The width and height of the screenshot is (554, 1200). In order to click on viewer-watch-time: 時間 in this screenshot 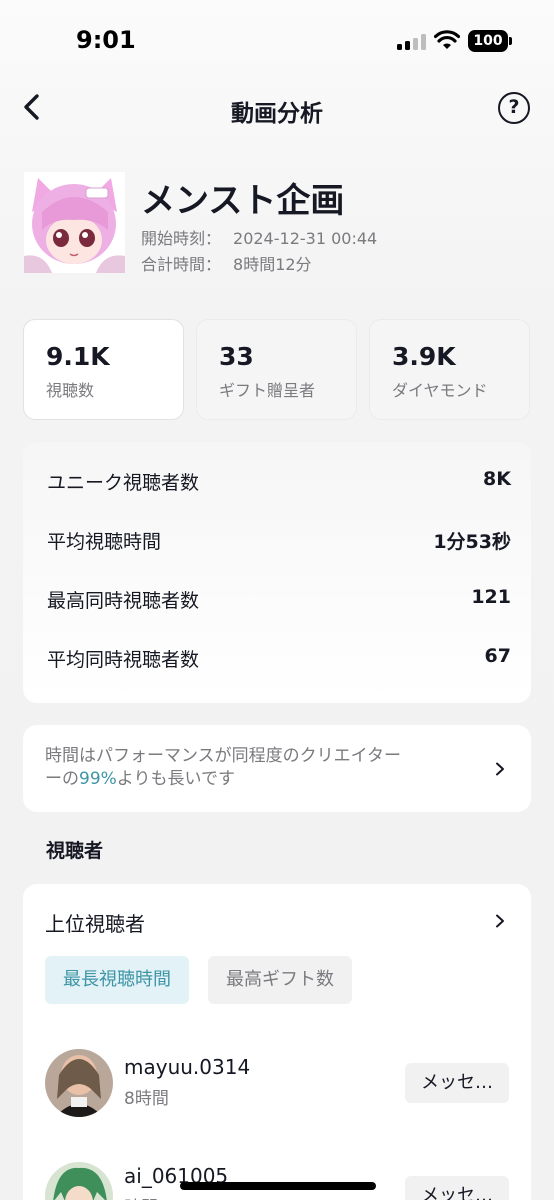, I will do `click(141, 1196)`.